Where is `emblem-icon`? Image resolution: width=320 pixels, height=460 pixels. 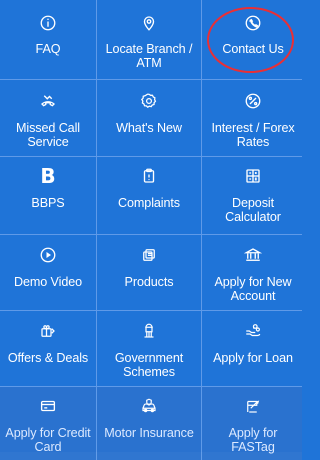 emblem-icon is located at coordinates (149, 331).